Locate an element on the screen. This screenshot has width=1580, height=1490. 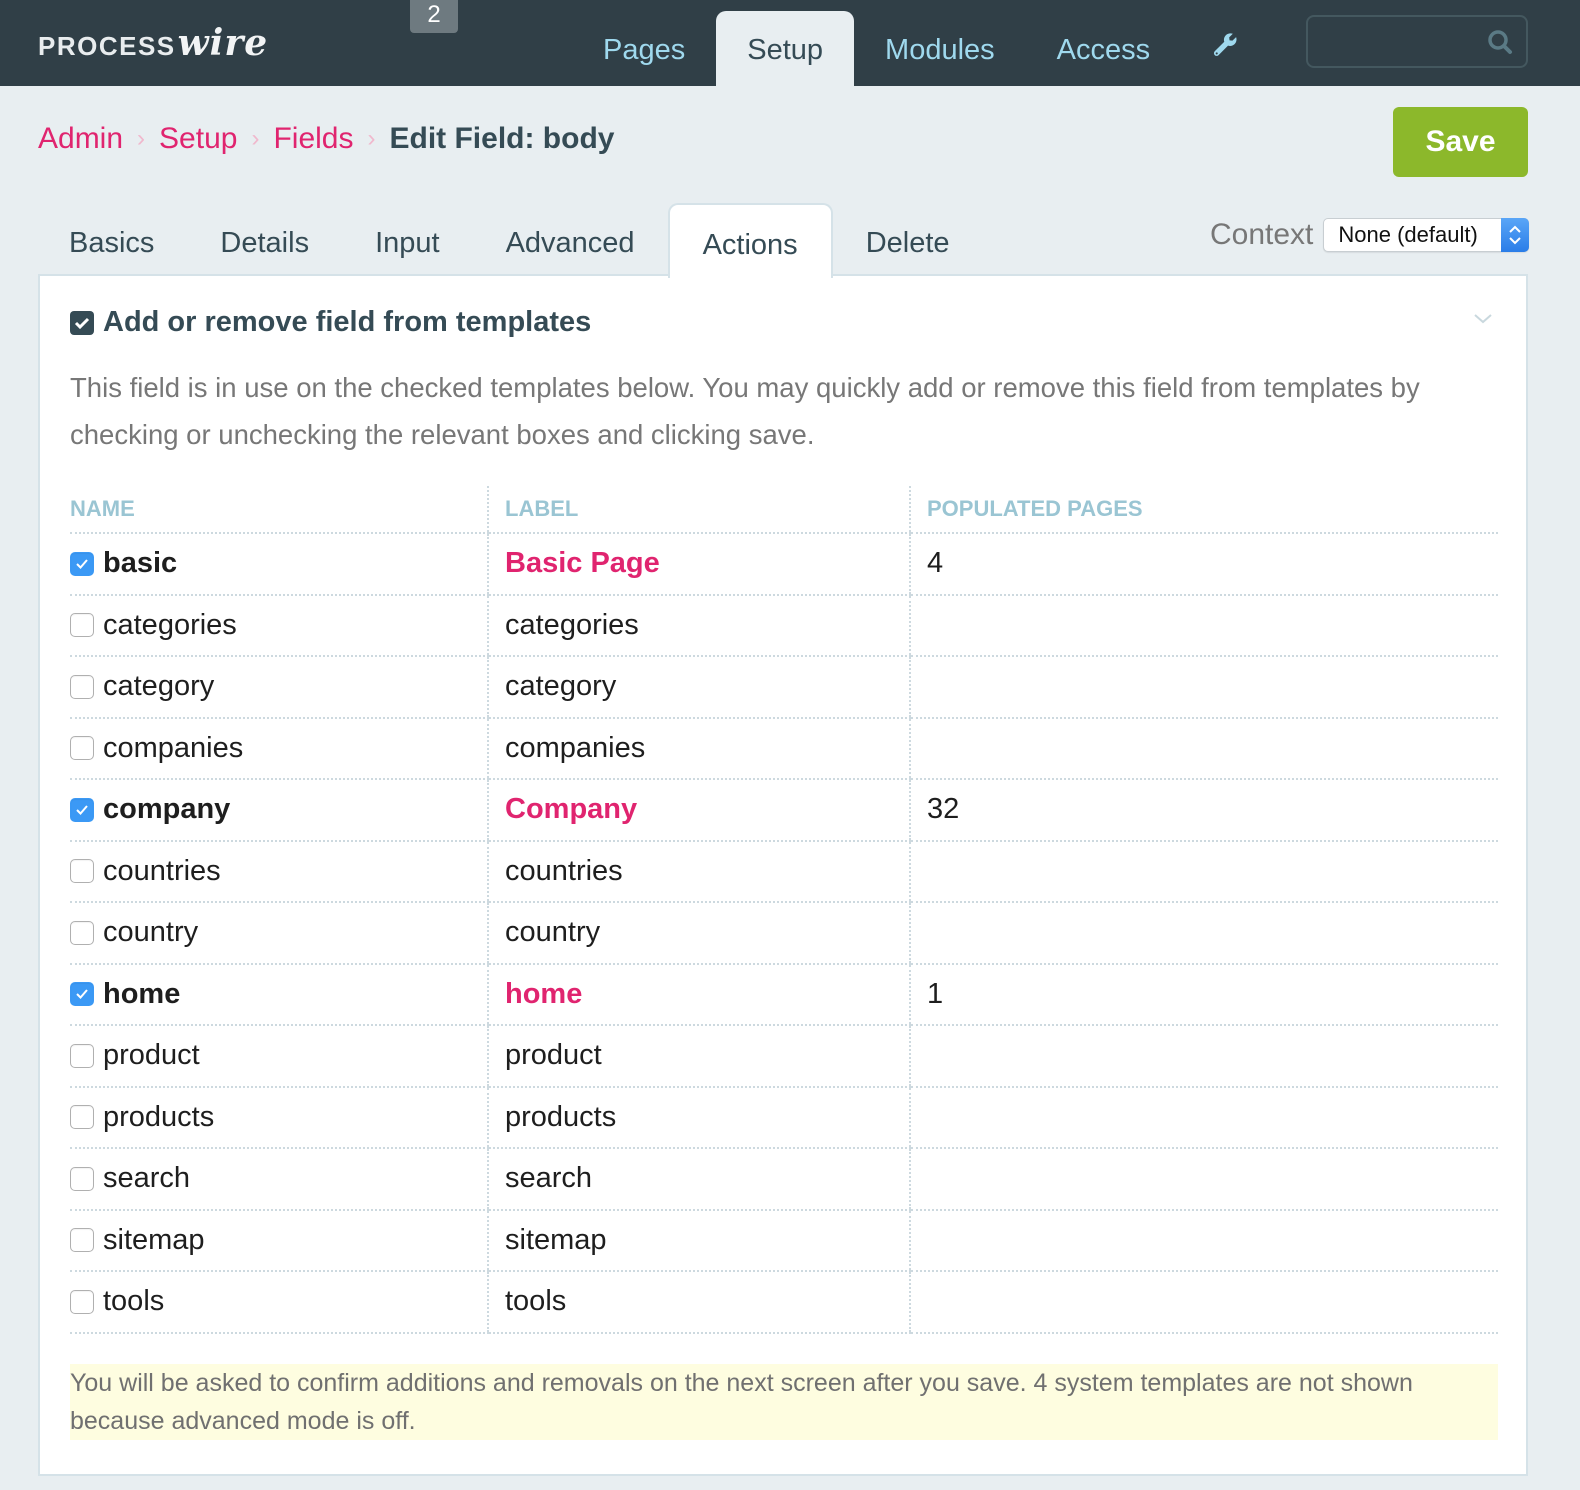
name-cell: categories is located at coordinates (279, 625).